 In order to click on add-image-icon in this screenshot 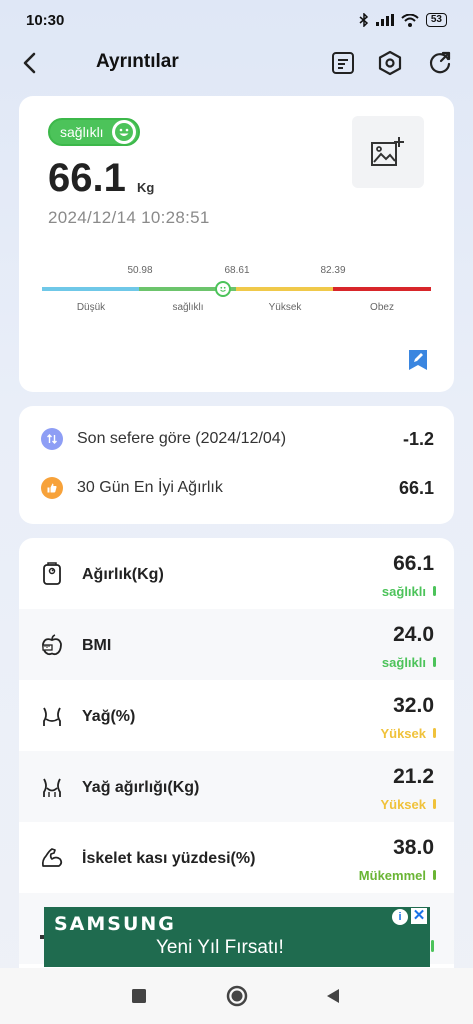, I will do `click(387, 151)`.